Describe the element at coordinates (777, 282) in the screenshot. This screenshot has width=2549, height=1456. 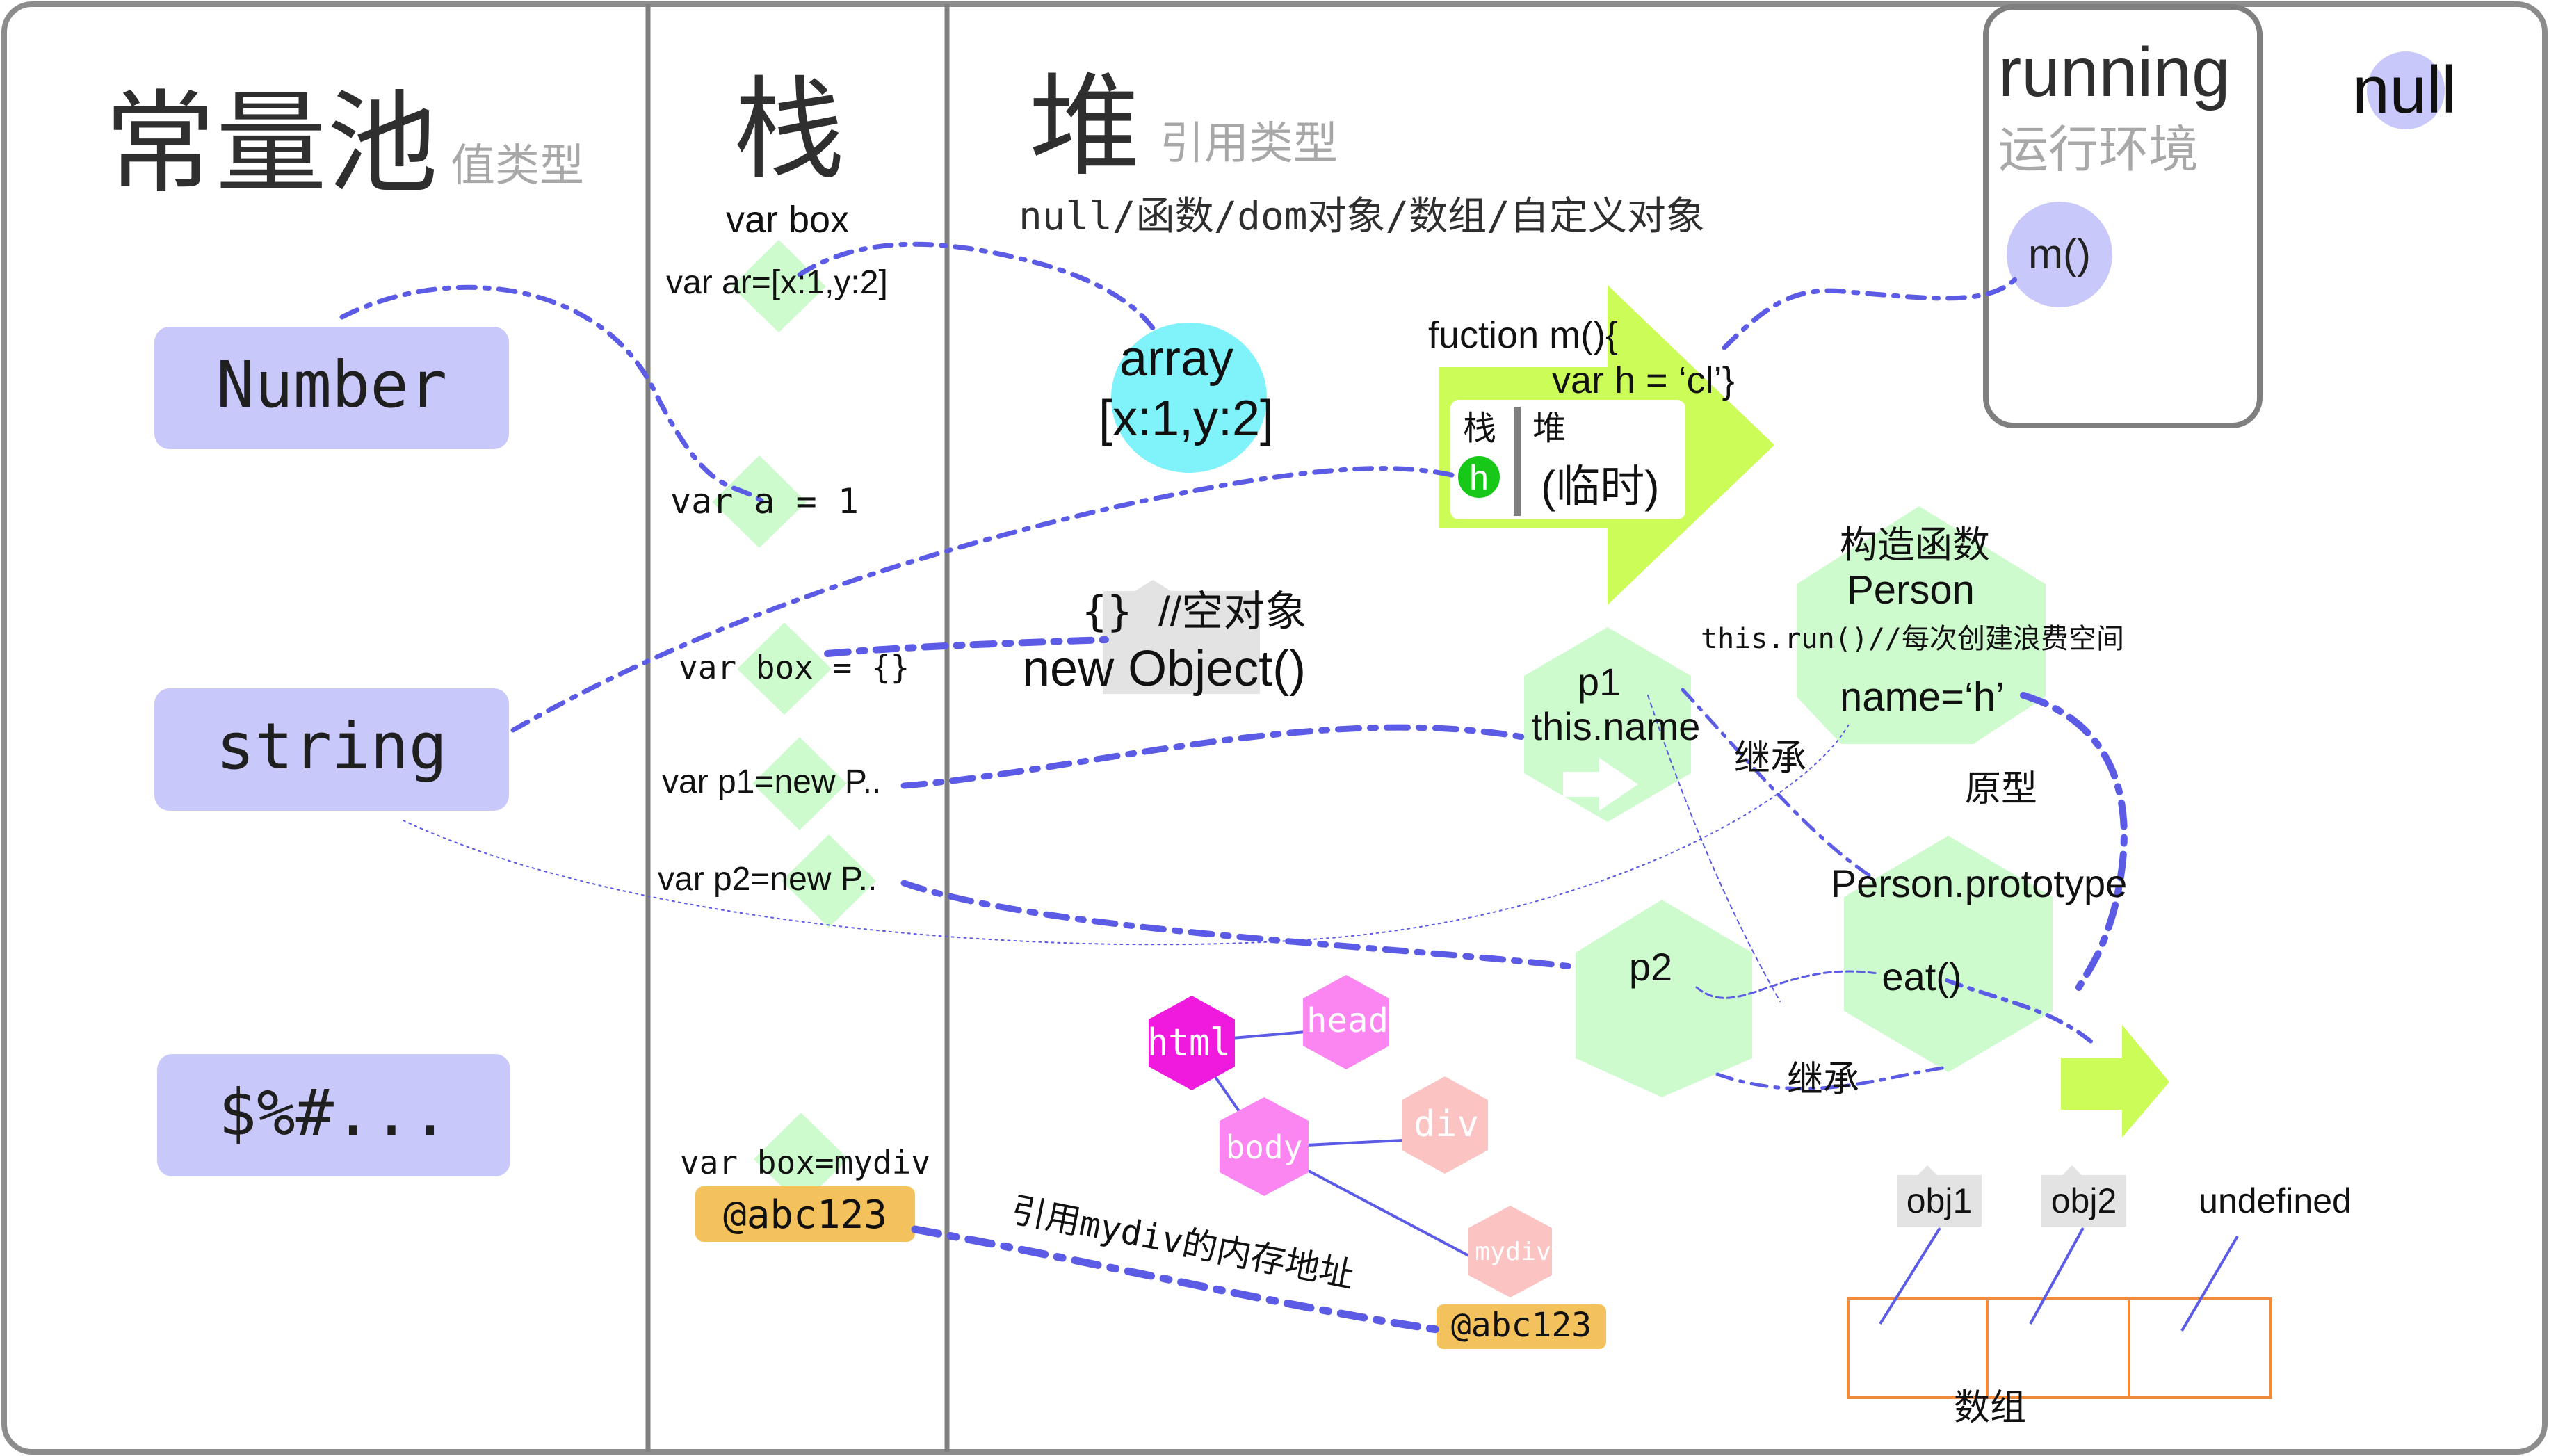
I see `stack-var-arr: var ar=[x:1,y:2]` at that location.